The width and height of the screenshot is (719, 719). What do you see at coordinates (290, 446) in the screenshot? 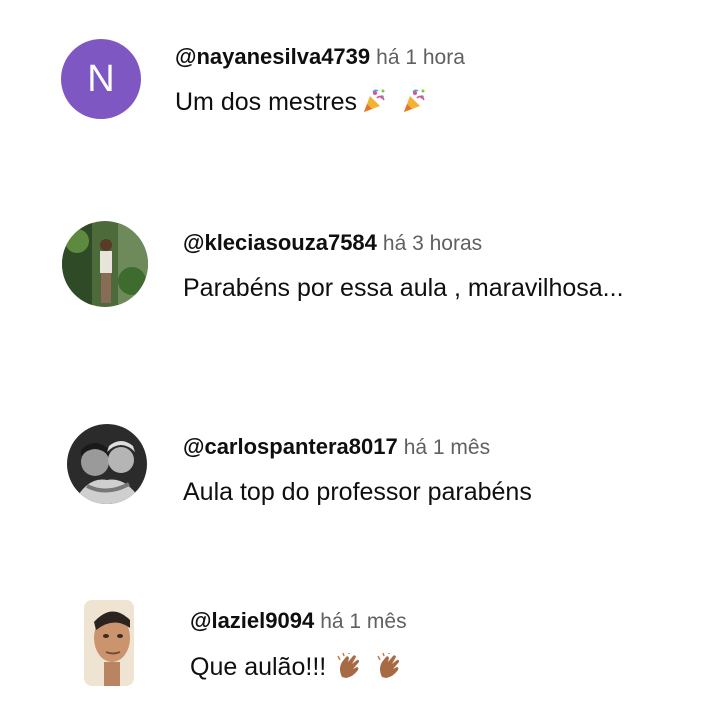
I see `comment-author: @carlospantera8017` at bounding box center [290, 446].